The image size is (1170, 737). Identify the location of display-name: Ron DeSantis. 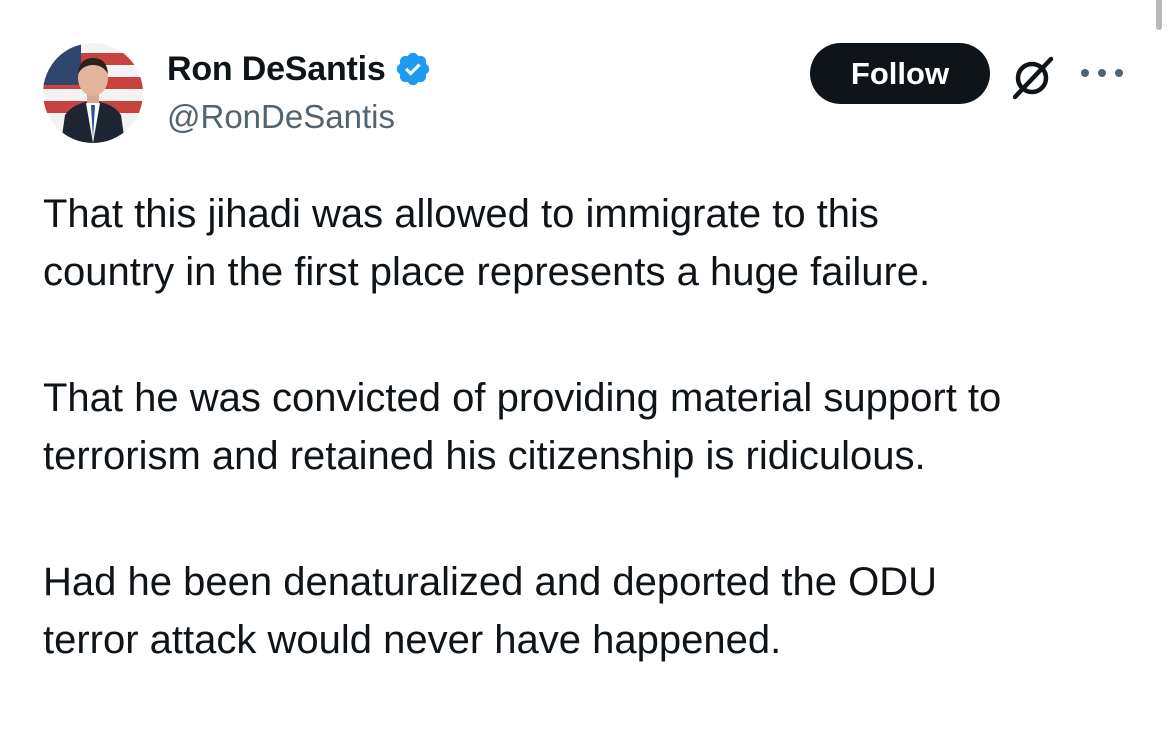
(276, 69).